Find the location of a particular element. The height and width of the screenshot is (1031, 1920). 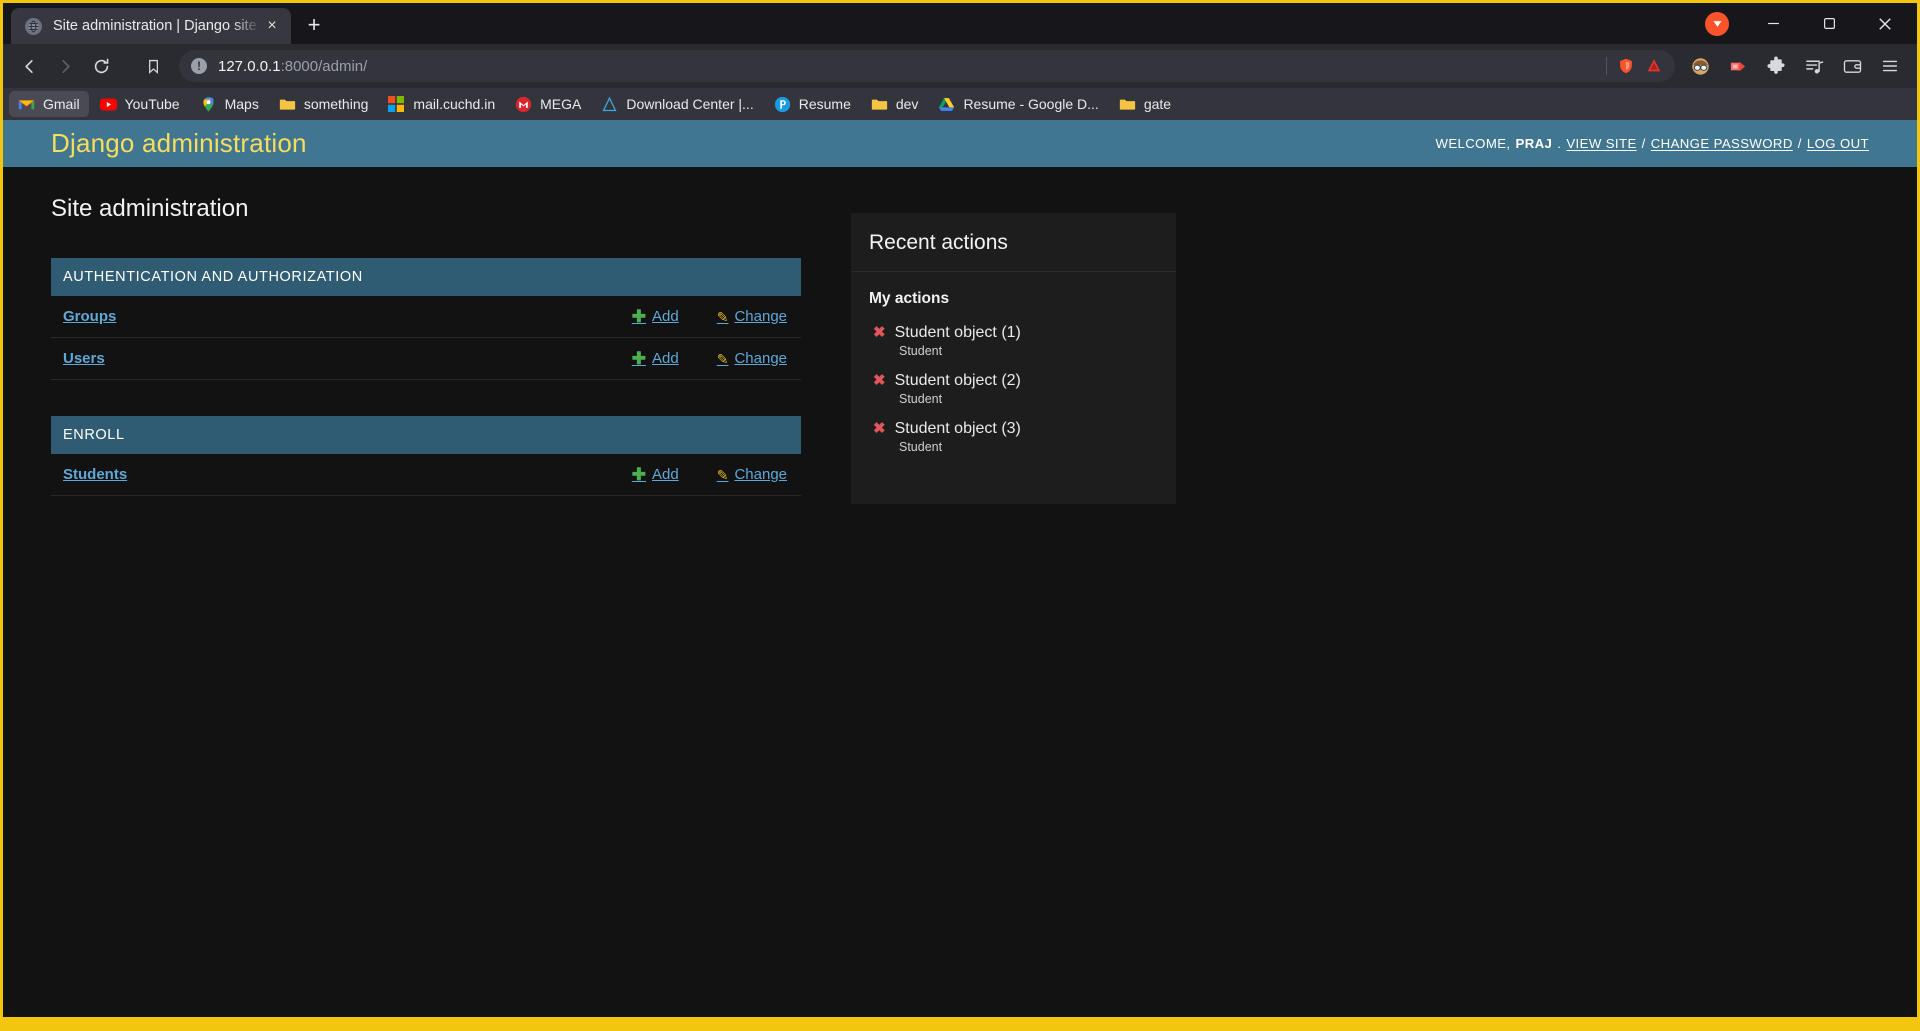

app-module-enroll: Enroll Students ✚ Add ✎ Change is located at coordinates (426, 456).